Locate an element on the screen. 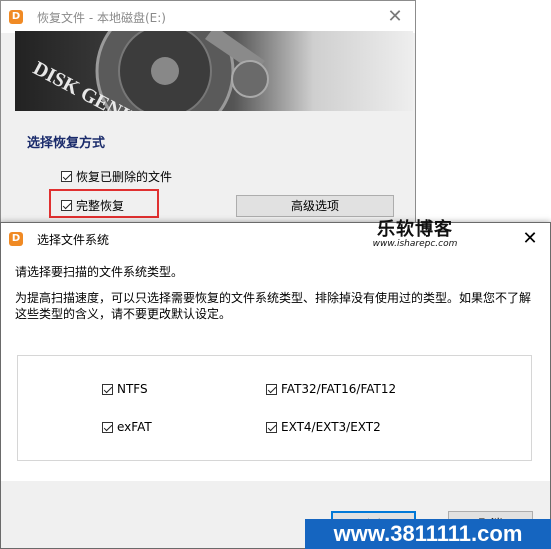 Image resolution: width=551 pixels, height=549 pixels. checkbox-label: NTFS is located at coordinates (132, 389).